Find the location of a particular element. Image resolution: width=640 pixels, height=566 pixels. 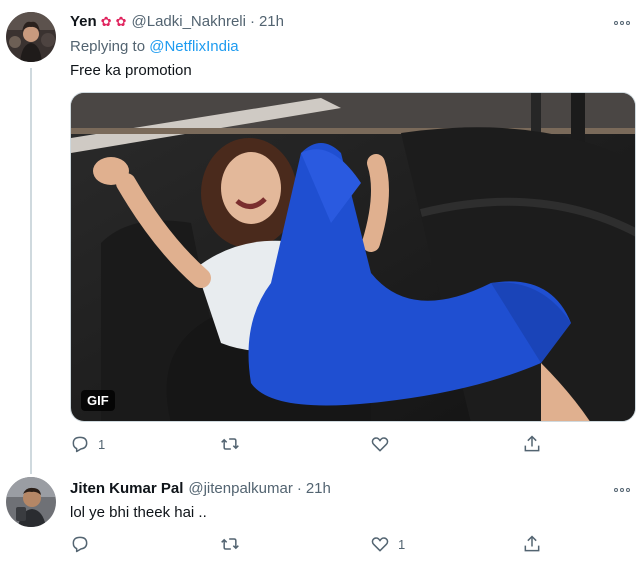

replying-to-handle: @NetflixIndia is located at coordinates (193, 46).